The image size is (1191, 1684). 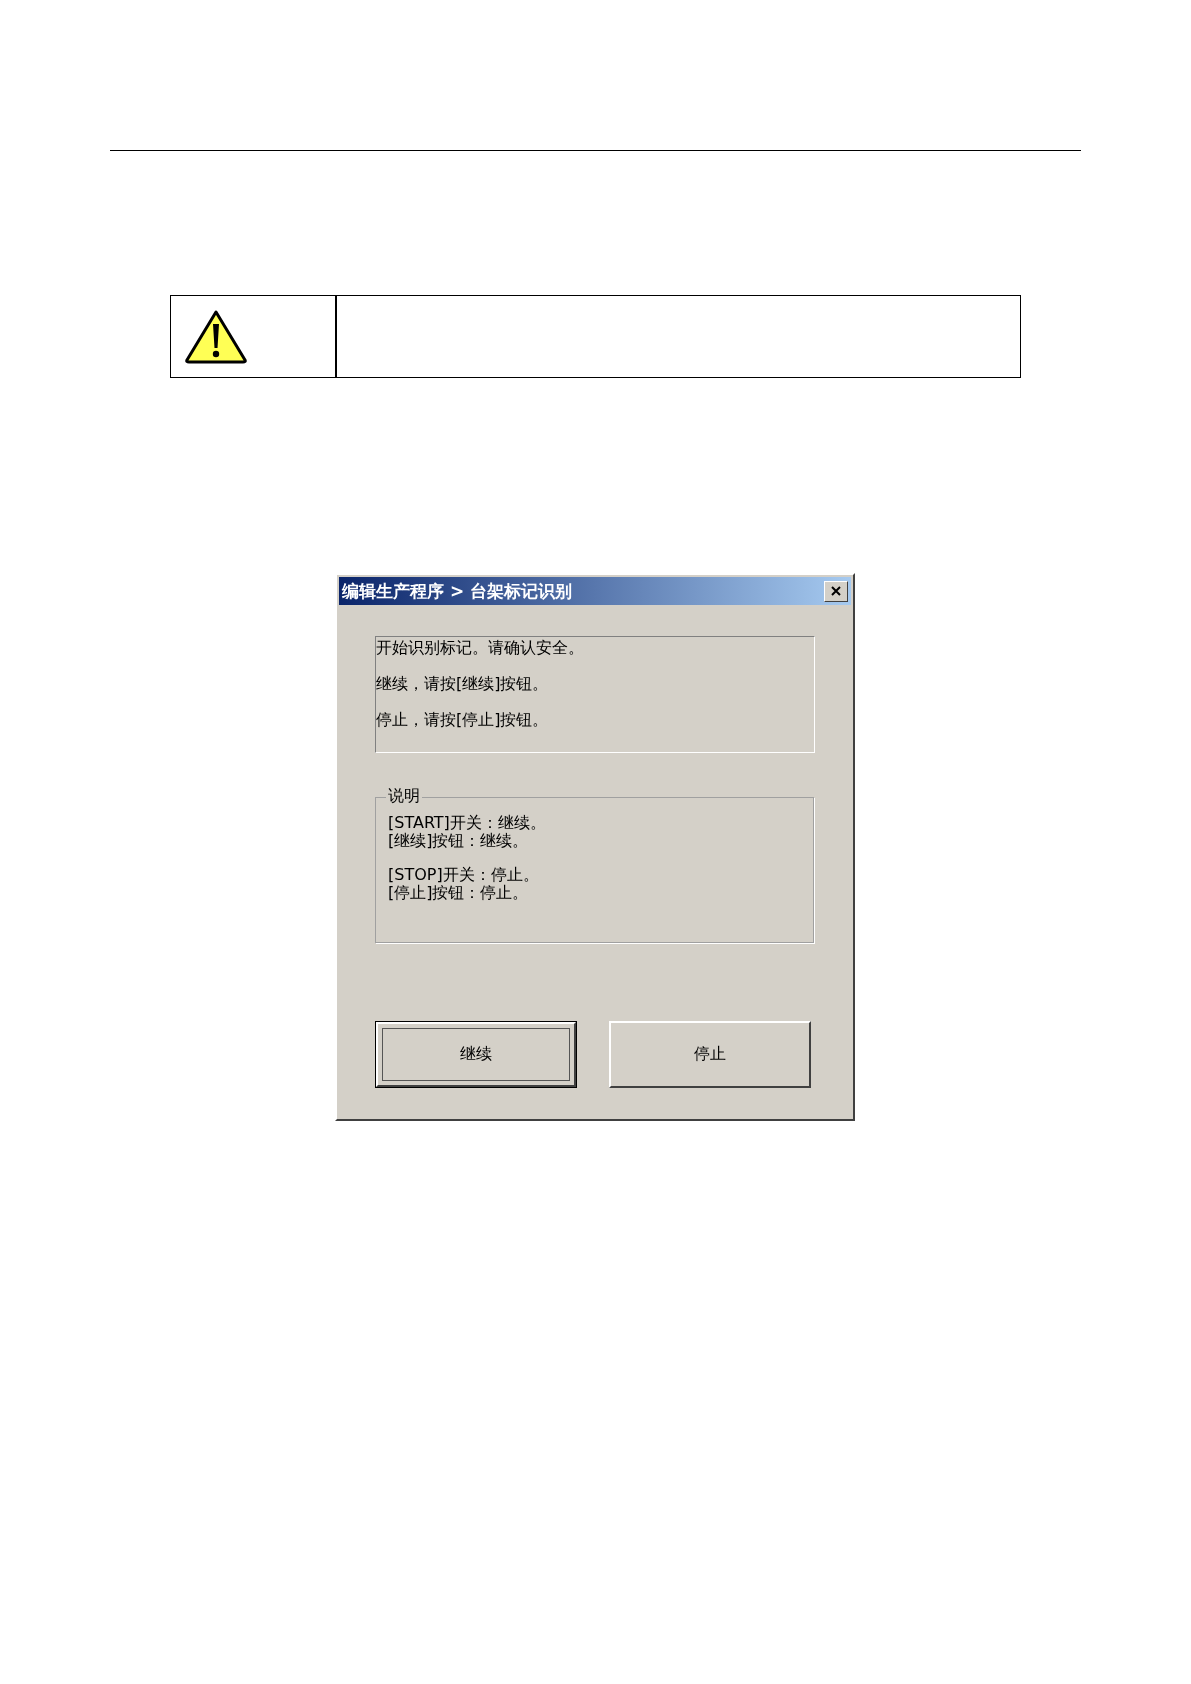 I want to click on message-text: 开始识别标记。请确认安全。, so click(x=480, y=648).